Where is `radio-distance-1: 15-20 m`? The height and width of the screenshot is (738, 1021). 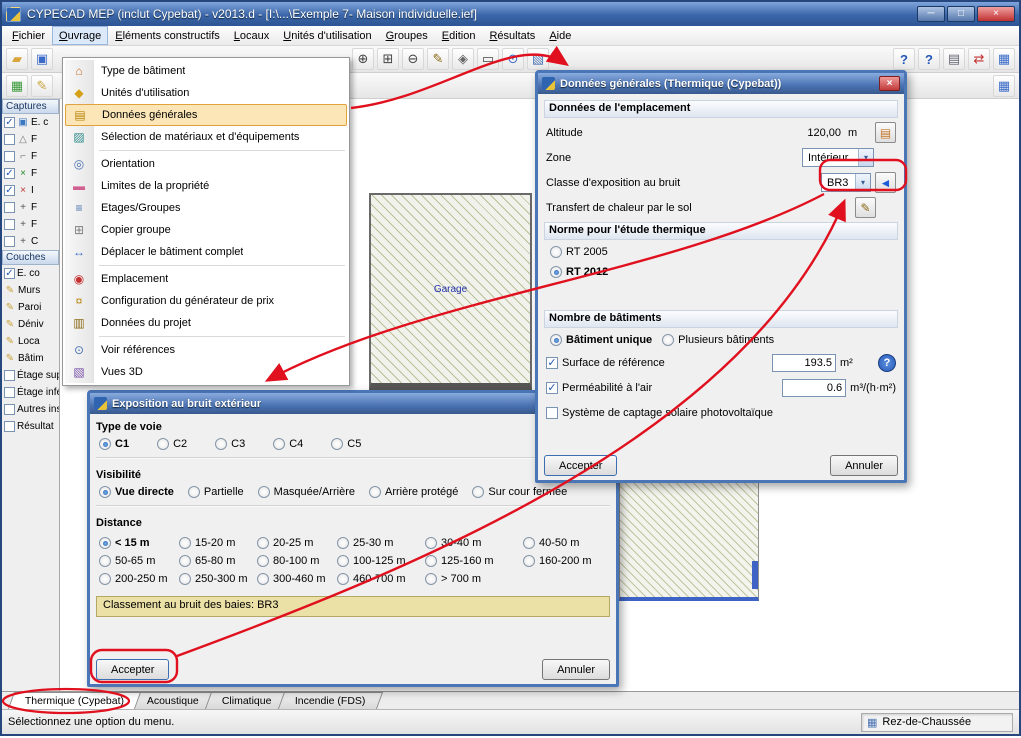 radio-distance-1: 15-20 m is located at coordinates (218, 543).